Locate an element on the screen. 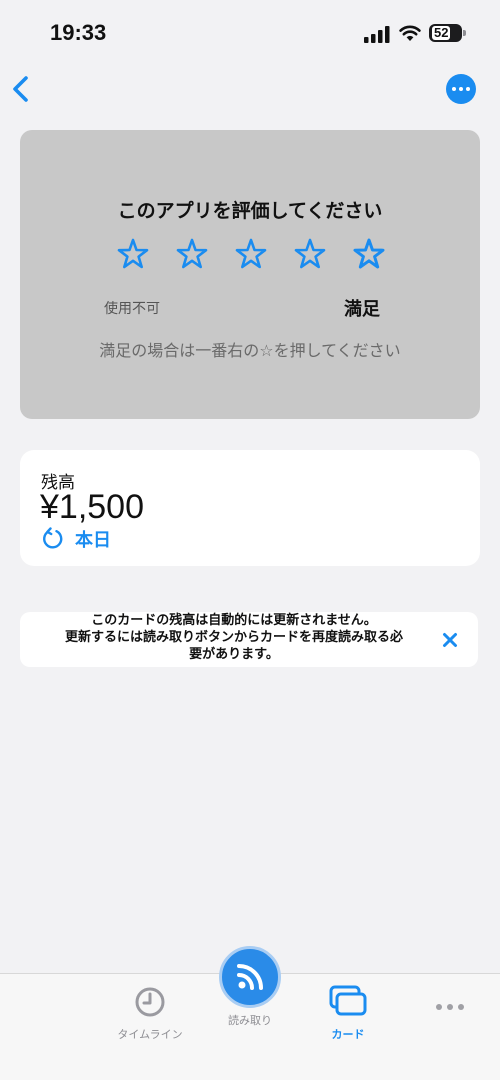 The height and width of the screenshot is (1080, 500). back-button is located at coordinates (21, 89).